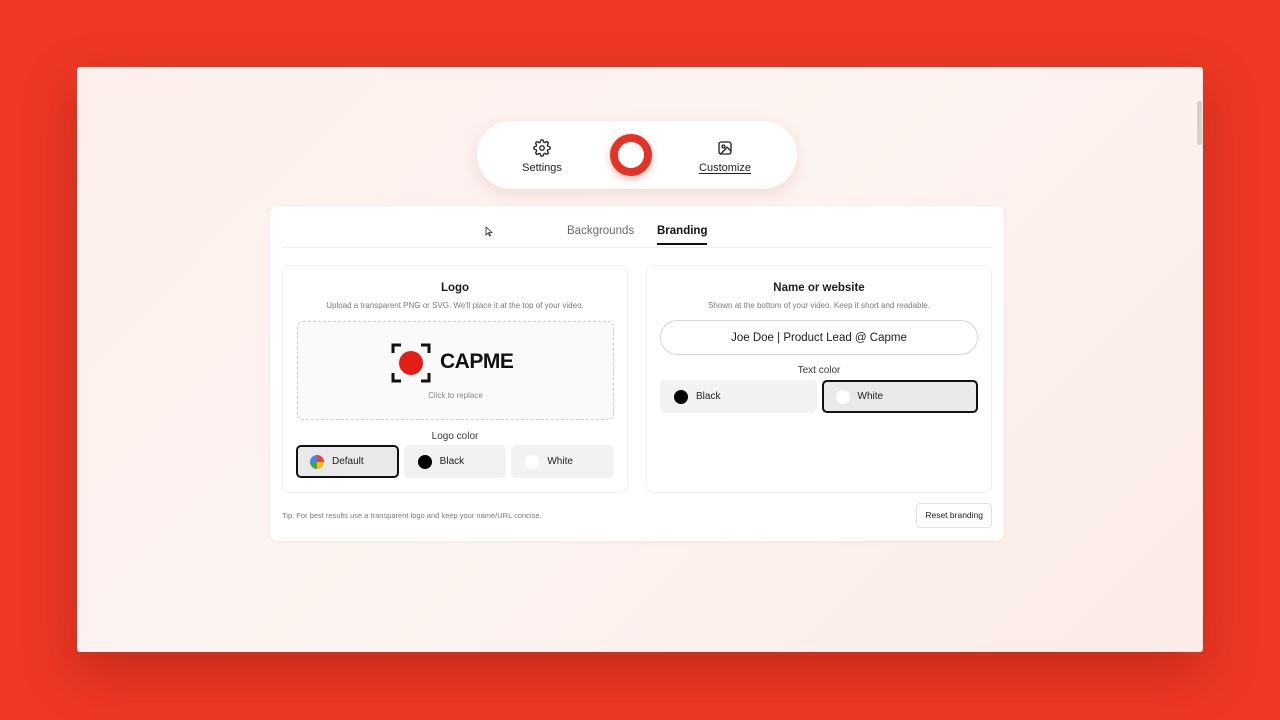 The image size is (1280, 720). Describe the element at coordinates (899, 396) in the screenshot. I see `text-color-white: White` at that location.